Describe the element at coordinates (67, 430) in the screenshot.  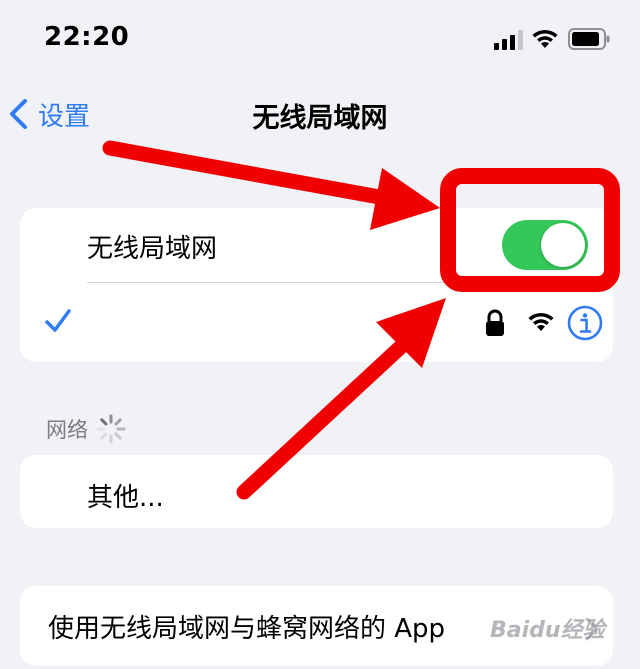
I see `networks-header-label: 网络` at that location.